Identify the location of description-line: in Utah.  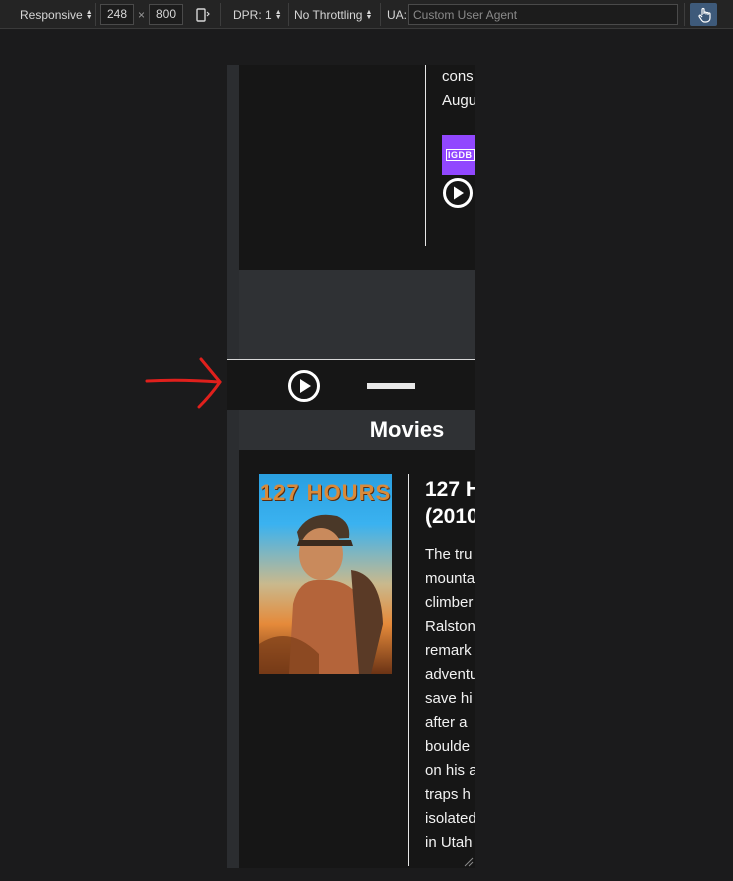
(449, 842).